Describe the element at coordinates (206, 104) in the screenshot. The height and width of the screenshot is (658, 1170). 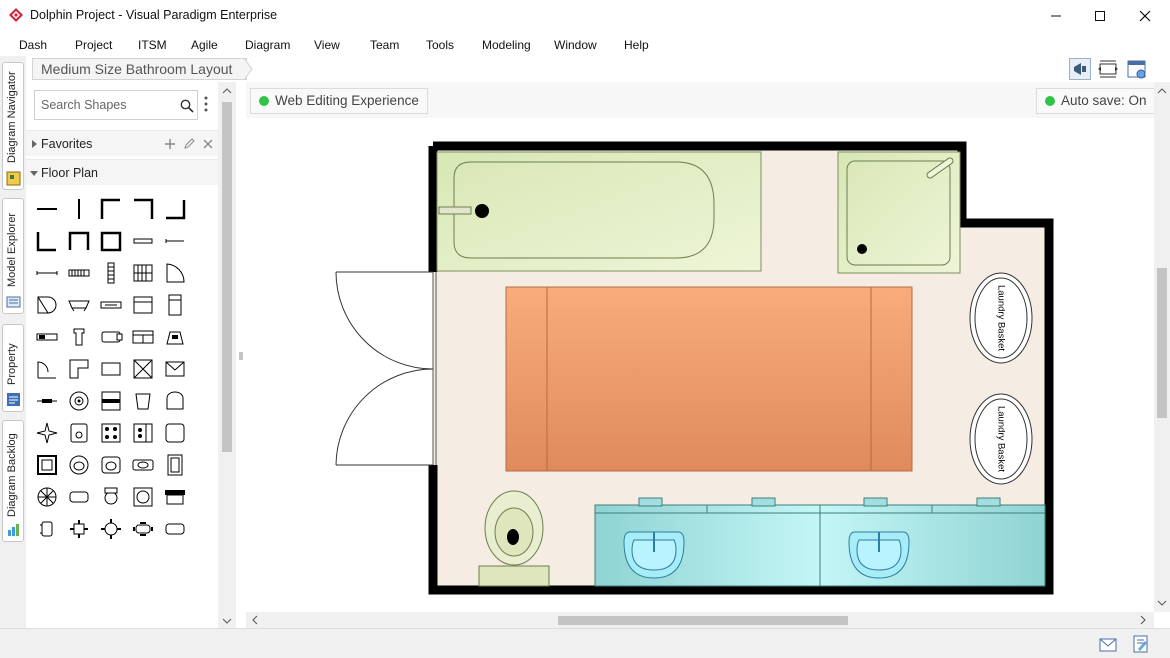
I see `palette-menu-icon` at that location.